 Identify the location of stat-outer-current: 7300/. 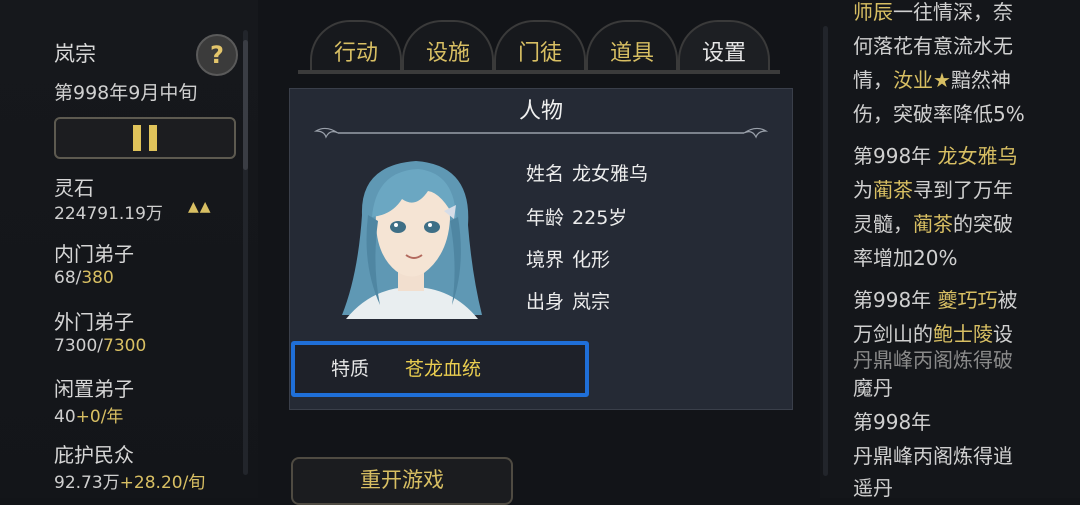
(78, 346).